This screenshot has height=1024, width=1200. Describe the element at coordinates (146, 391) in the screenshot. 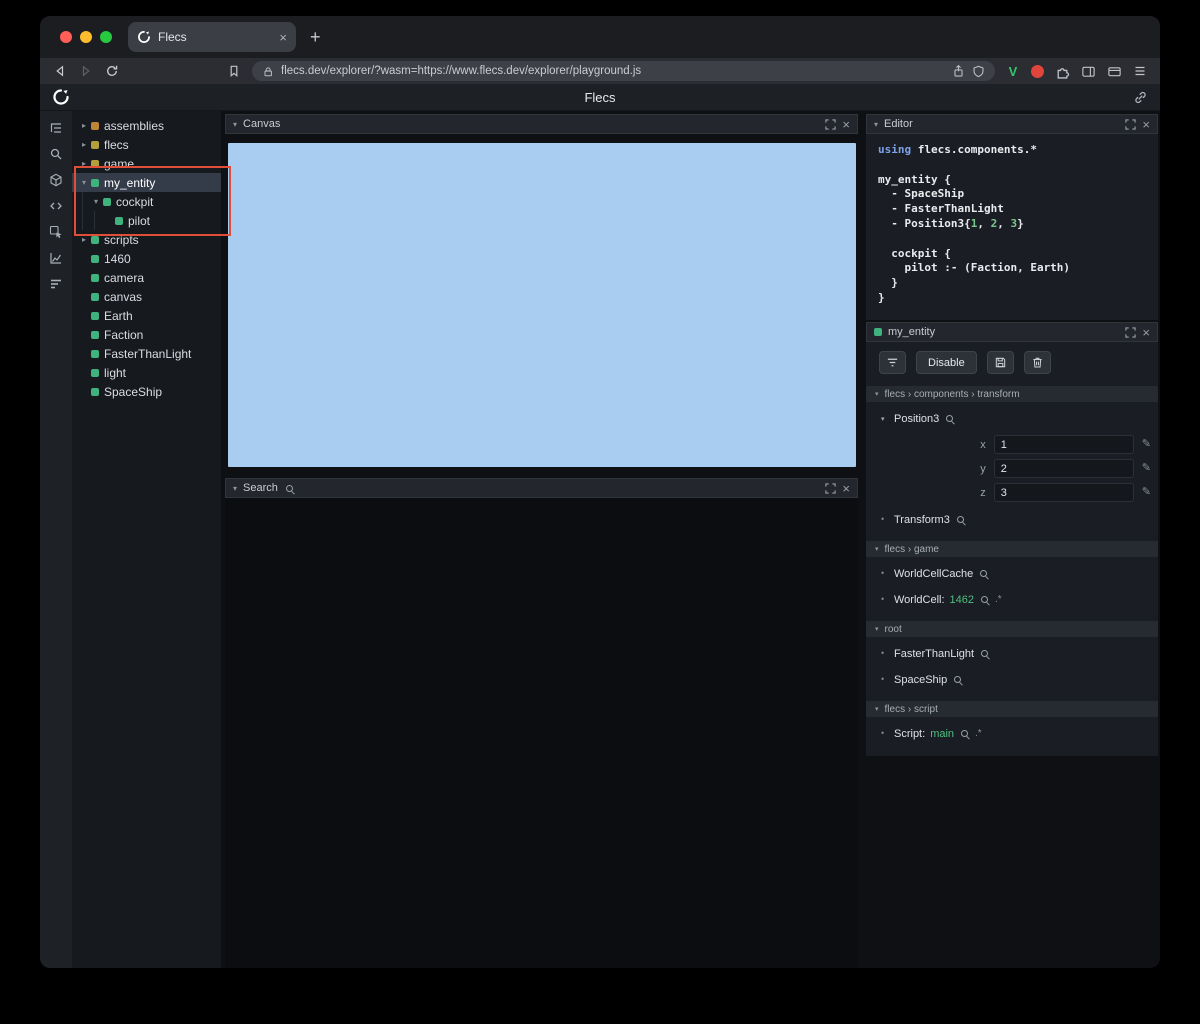

I see `tree-item-SpaceShip: SpaceShip` at that location.